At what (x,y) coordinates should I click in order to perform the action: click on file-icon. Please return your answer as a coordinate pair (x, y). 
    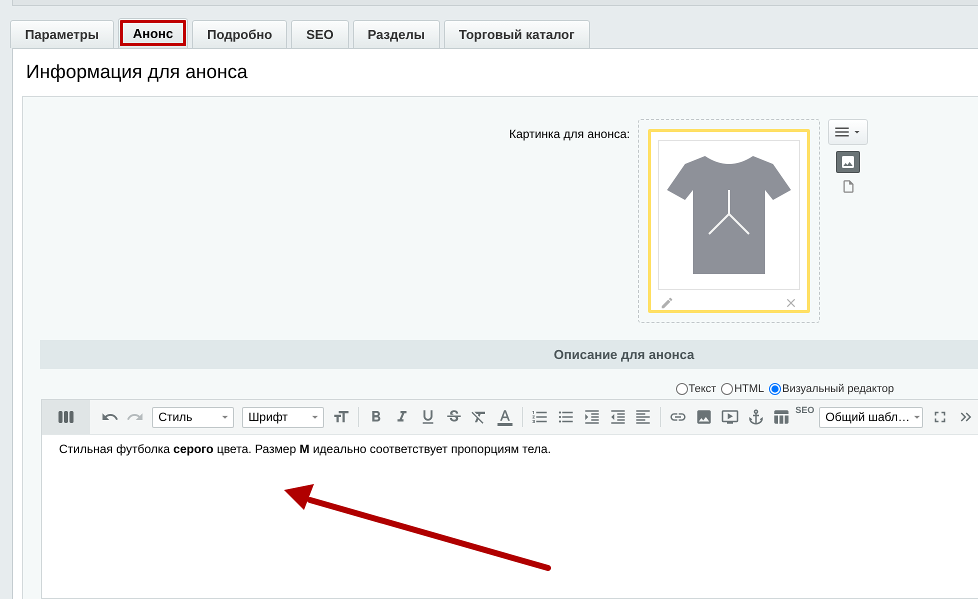
    Looking at the image, I should click on (848, 186).